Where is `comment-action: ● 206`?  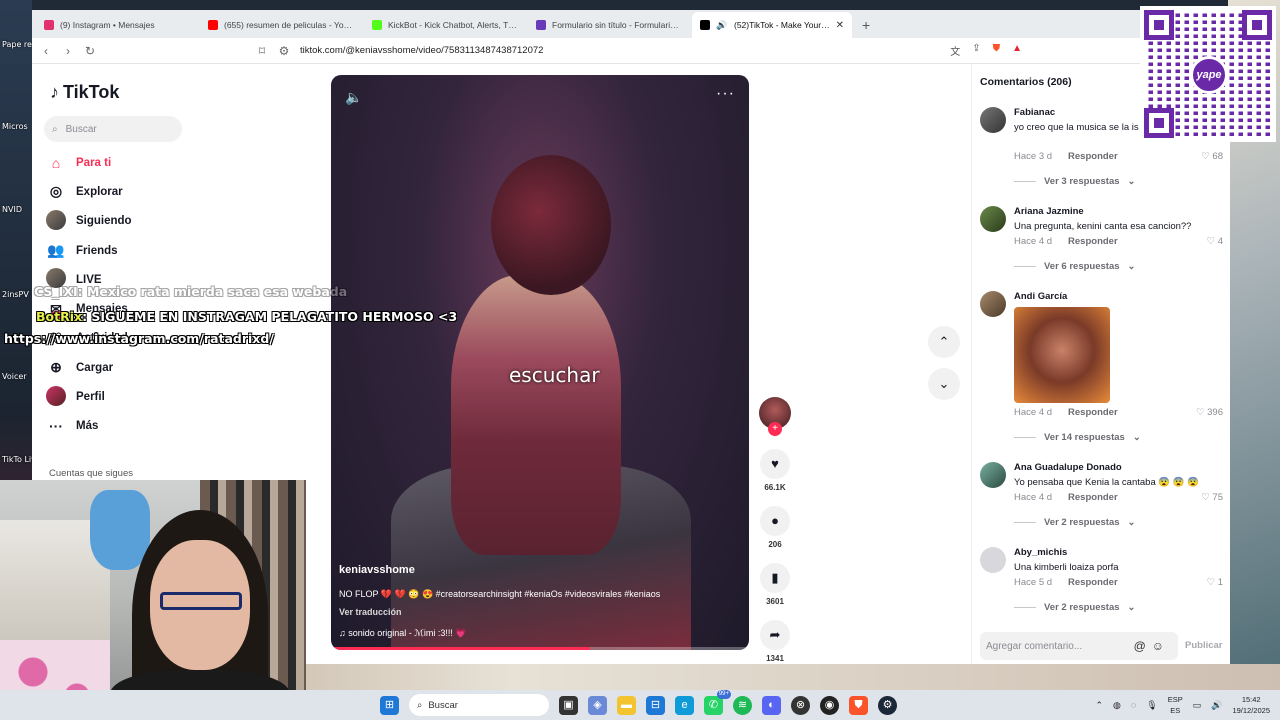 comment-action: ● 206 is located at coordinates (775, 527).